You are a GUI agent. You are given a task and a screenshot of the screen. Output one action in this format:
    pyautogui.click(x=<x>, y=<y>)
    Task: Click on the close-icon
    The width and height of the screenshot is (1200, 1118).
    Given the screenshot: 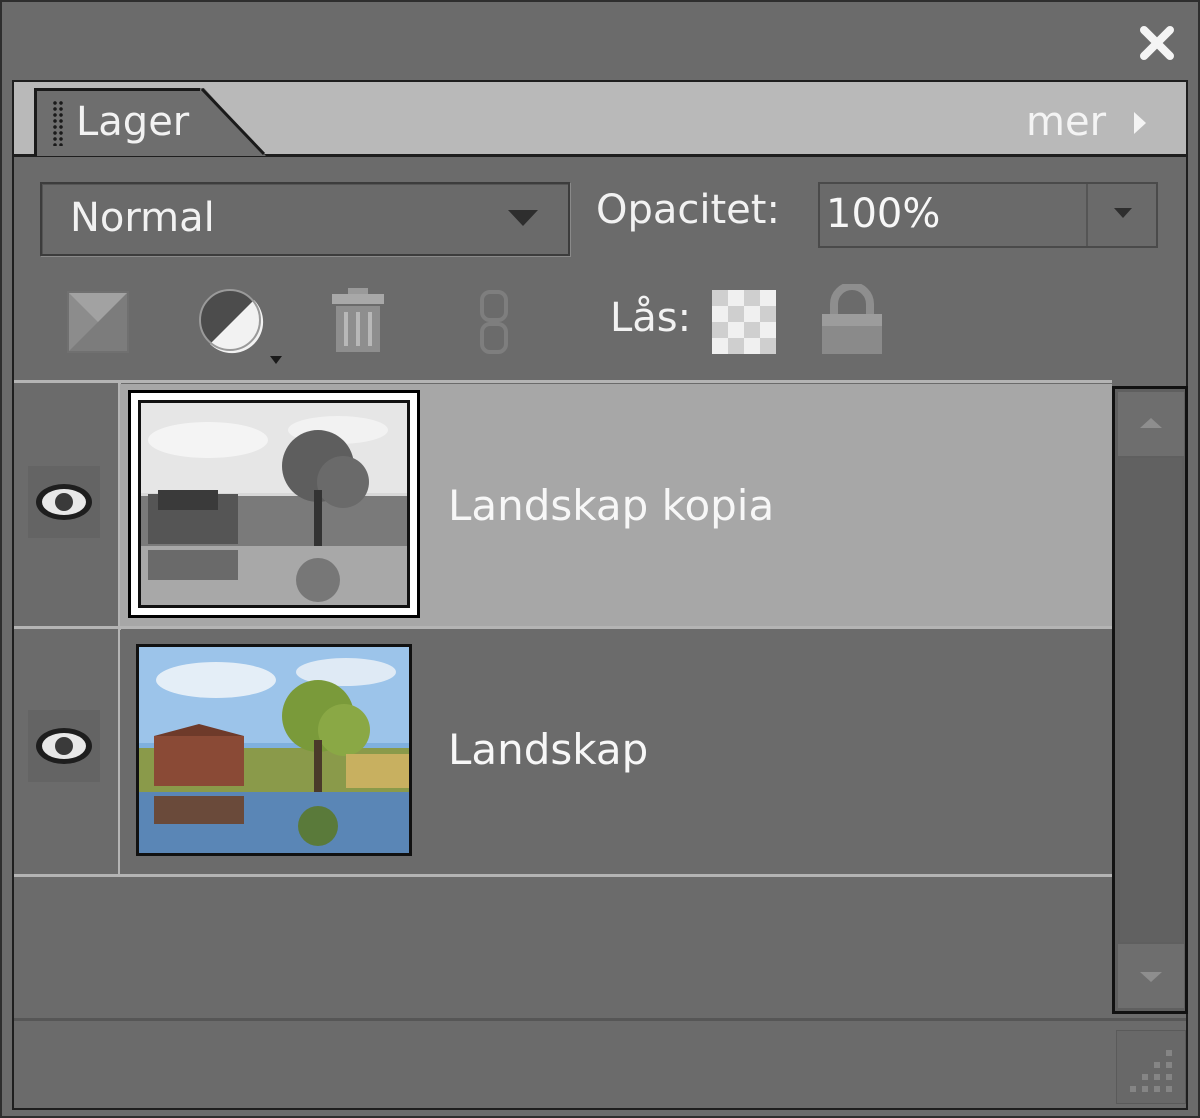 What is the action you would take?
    pyautogui.click(x=1157, y=43)
    